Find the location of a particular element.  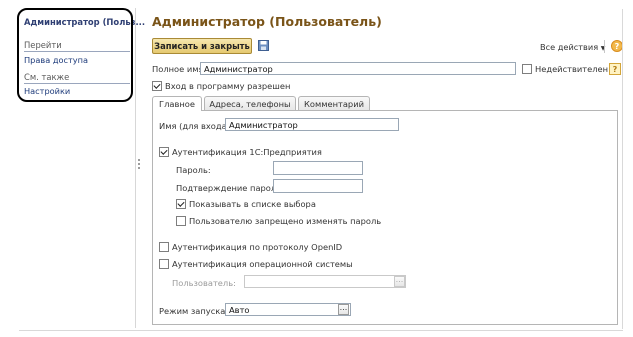

all-actions-menu: Все действия ▼ is located at coordinates (572, 47).